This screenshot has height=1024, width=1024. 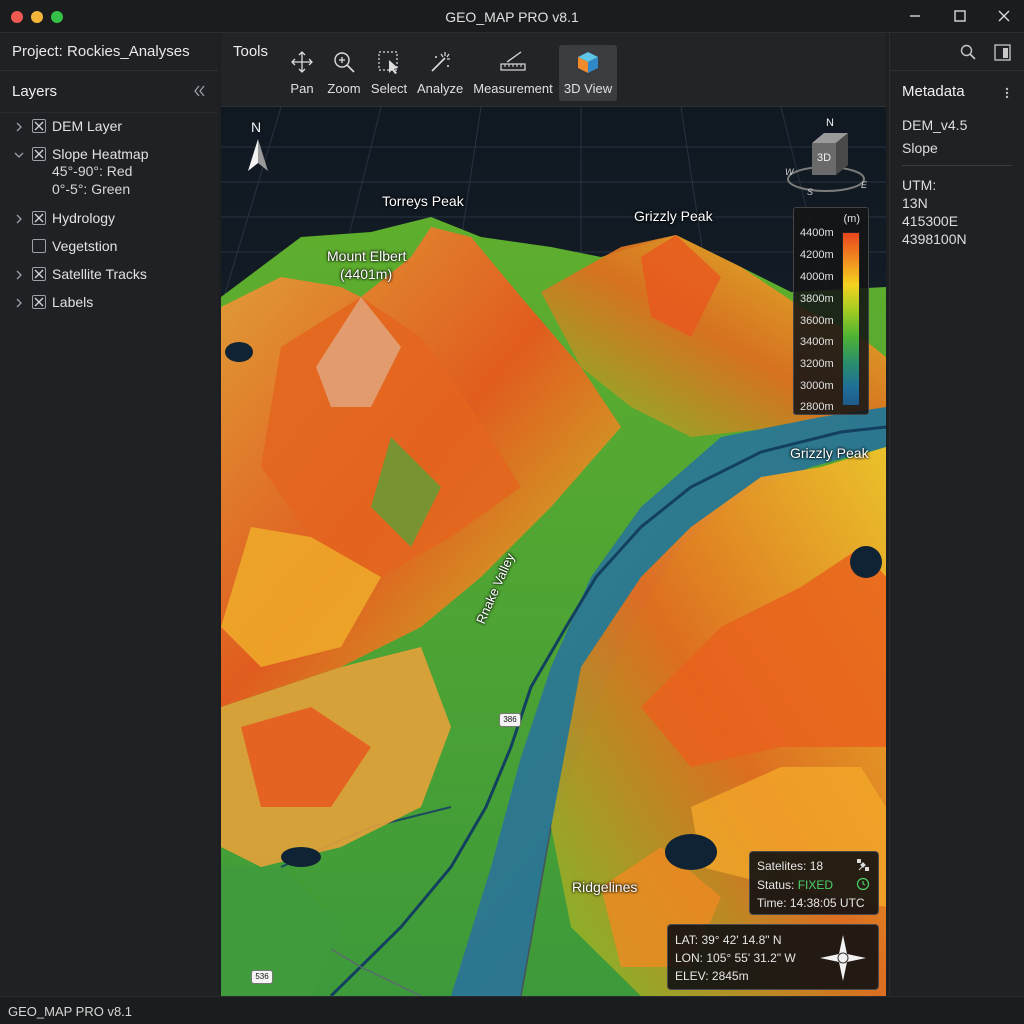 What do you see at coordinates (73, 302) in the screenshot?
I see `layer-label: Labels` at bounding box center [73, 302].